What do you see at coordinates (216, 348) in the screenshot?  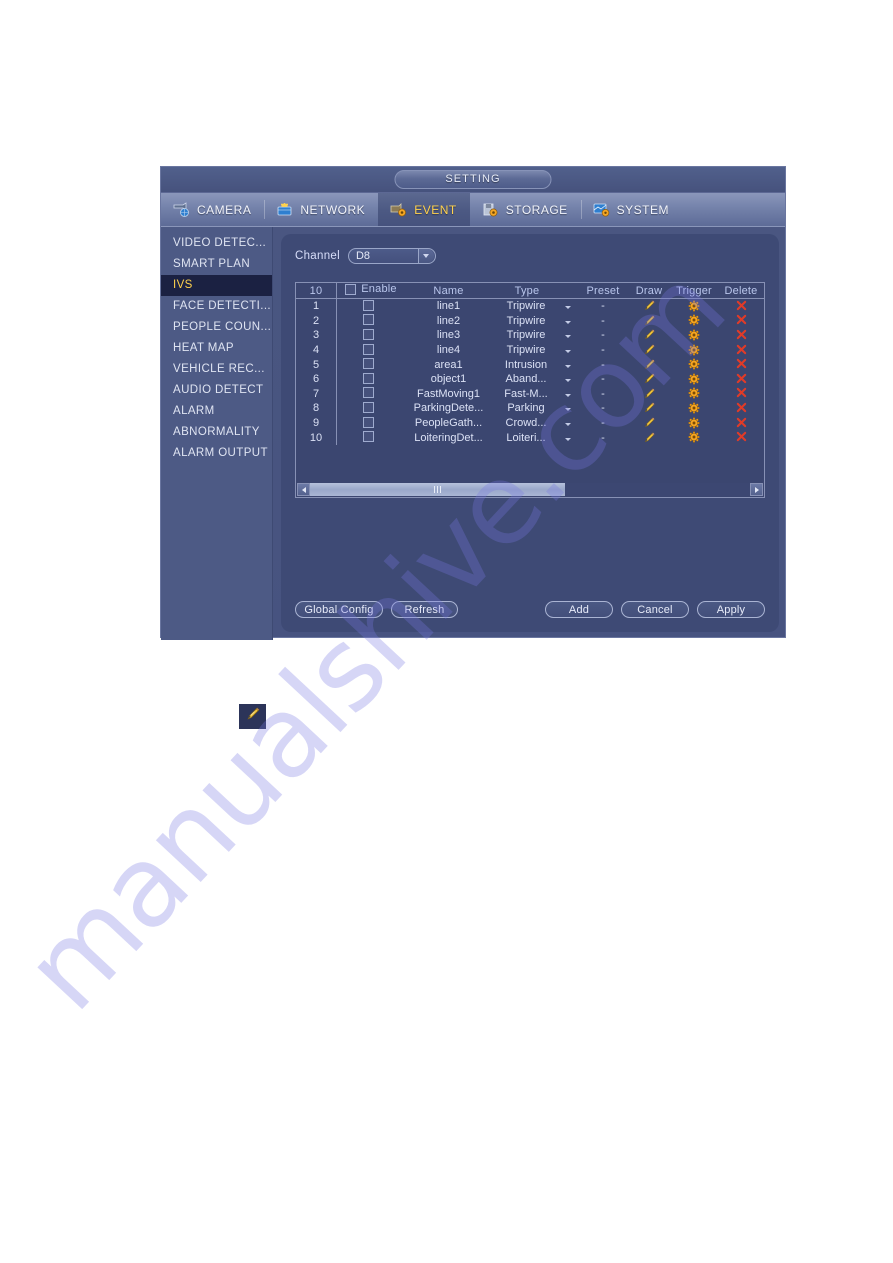 I see `sidebar-item-heat-map: HEAT MAP` at bounding box center [216, 348].